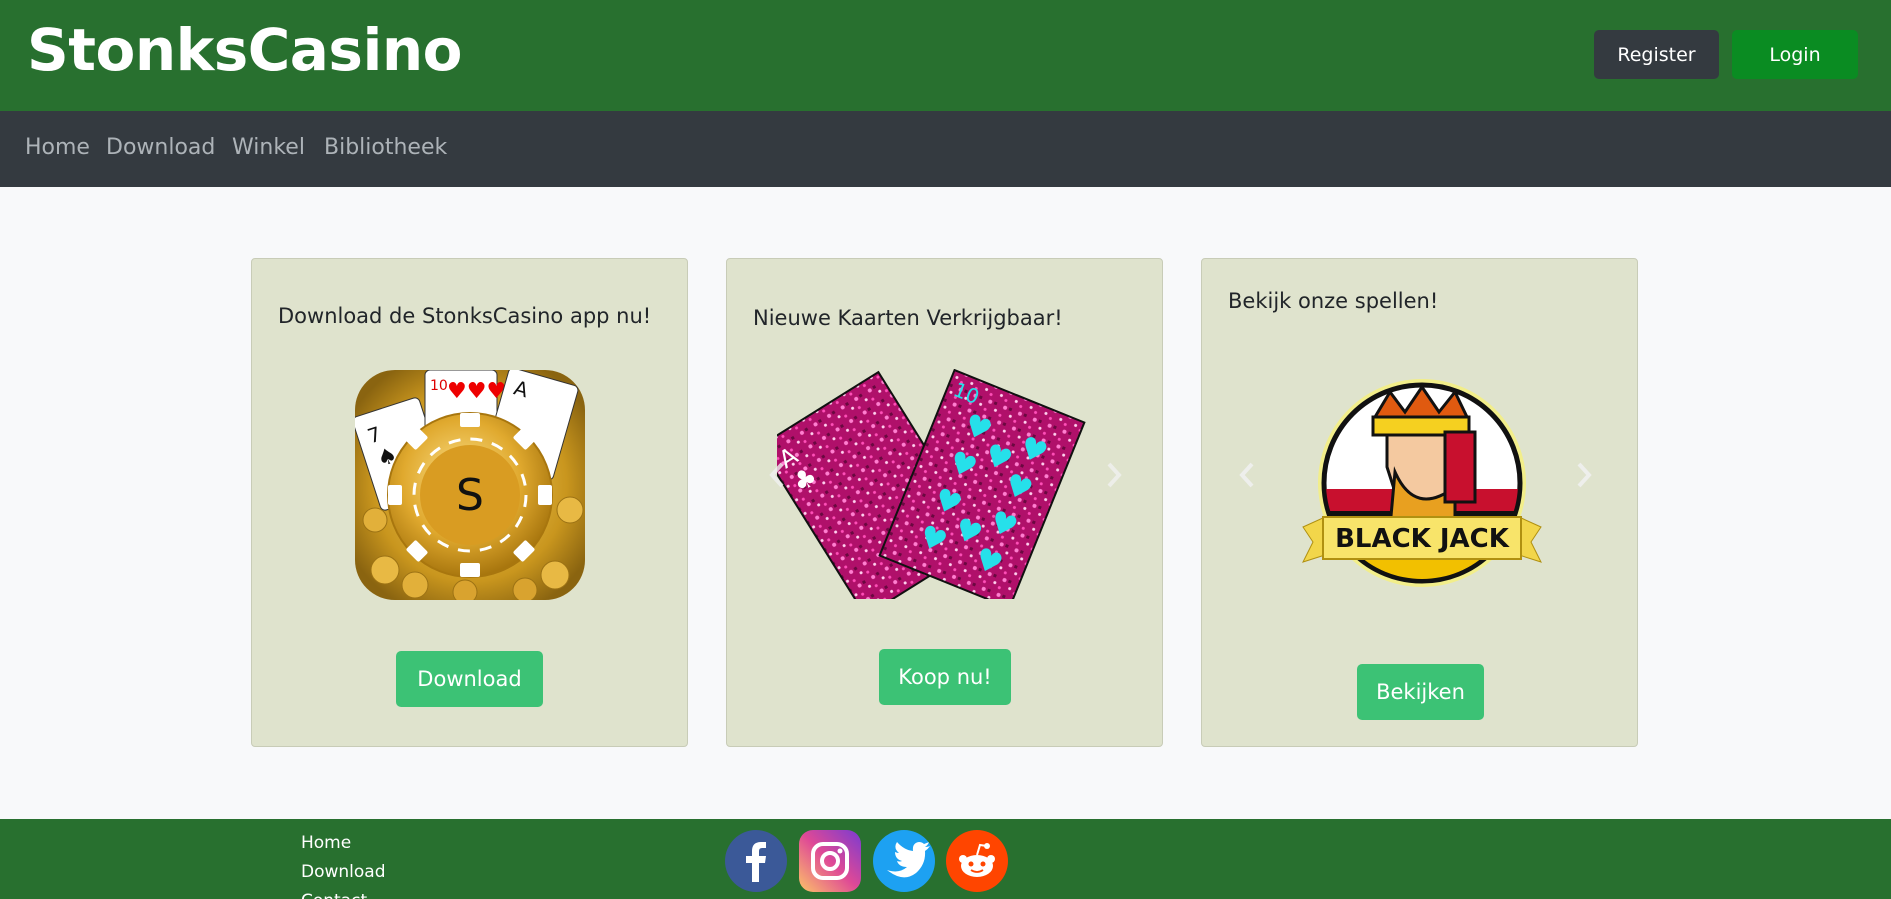  I want to click on card-games: Bekijk onze spellen! BLACK JACK Bekijken, so click(1419, 502).